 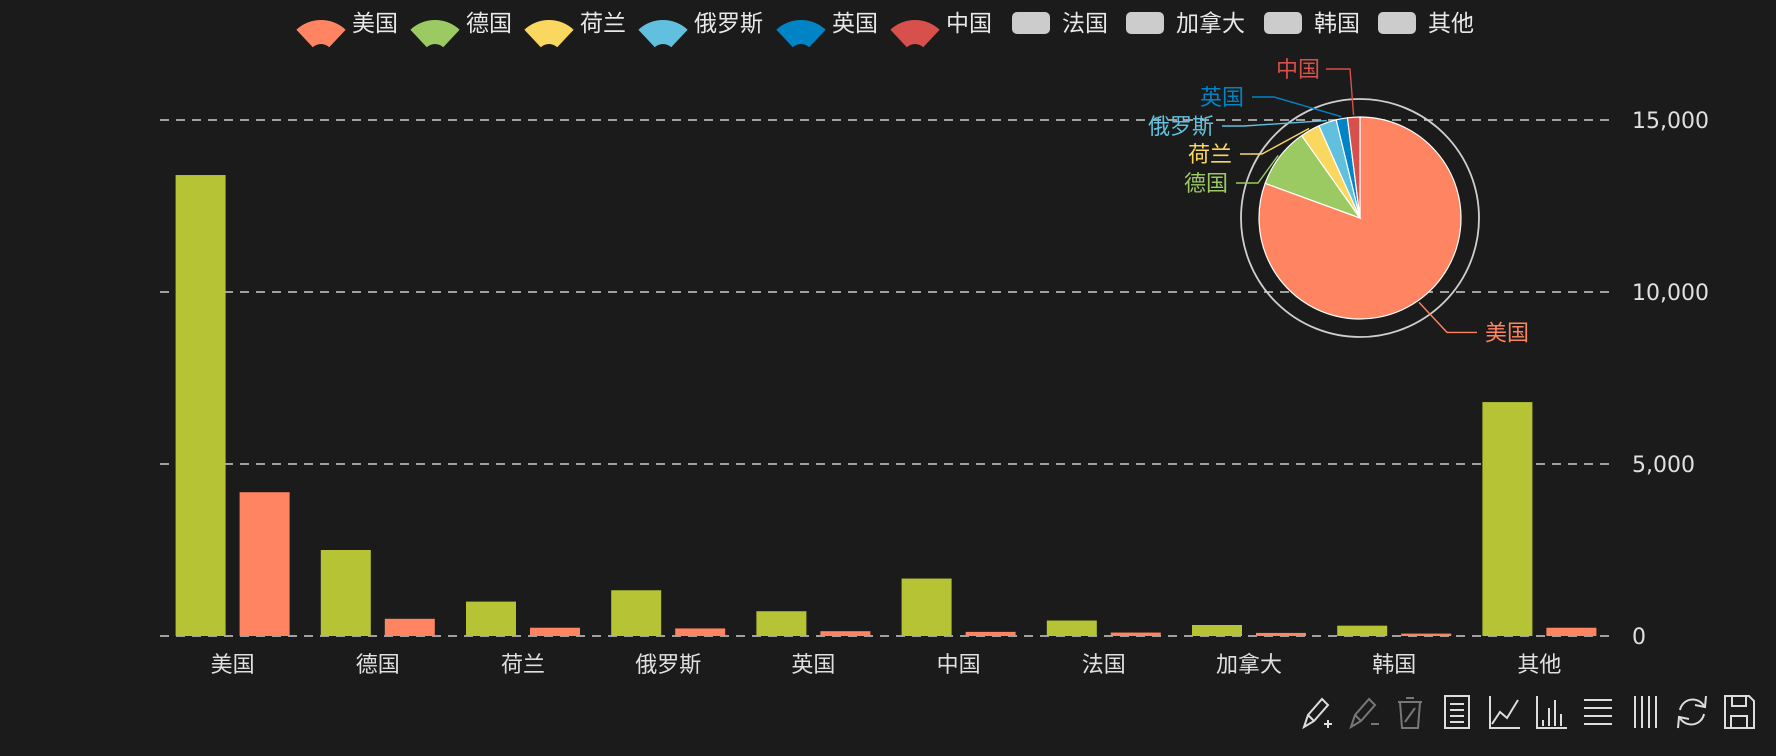 I want to click on pie-label-俄罗斯: 俄罗斯, so click(x=1181, y=127).